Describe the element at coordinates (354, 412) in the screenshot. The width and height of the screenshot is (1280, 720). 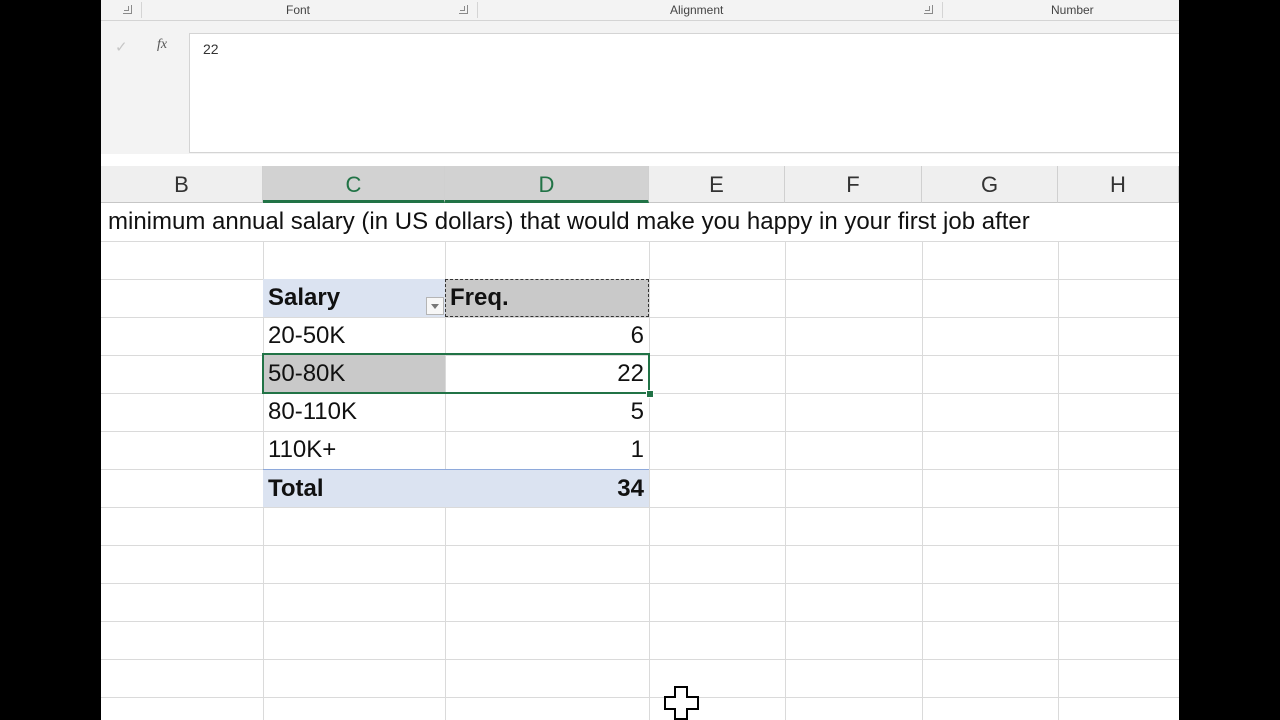
I see `pivot-row-label: 80-110K` at that location.